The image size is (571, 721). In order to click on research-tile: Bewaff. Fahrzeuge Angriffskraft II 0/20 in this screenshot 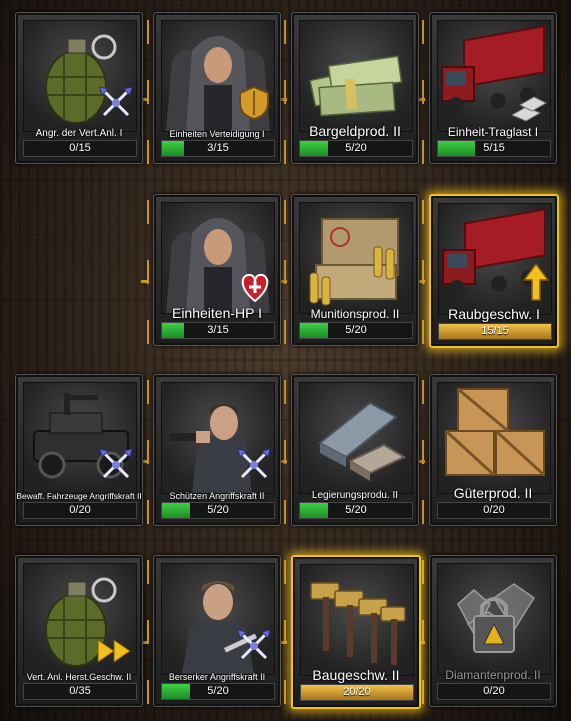, I will do `click(79, 450)`.